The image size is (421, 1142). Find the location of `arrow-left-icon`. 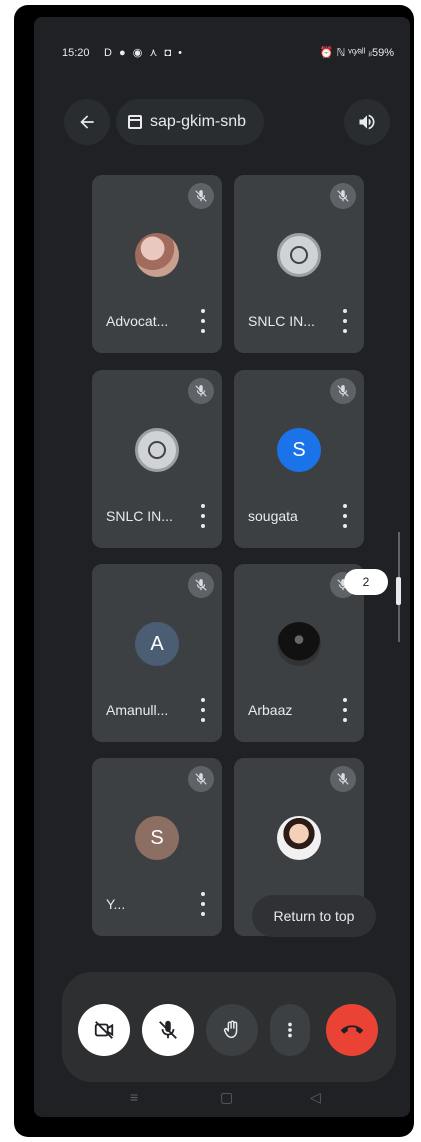

arrow-left-icon is located at coordinates (87, 122).